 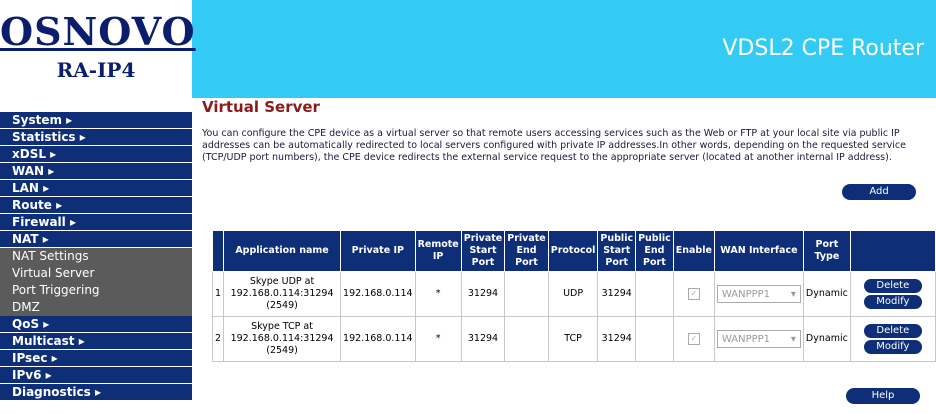 What do you see at coordinates (218, 251) in the screenshot?
I see `index-header` at bounding box center [218, 251].